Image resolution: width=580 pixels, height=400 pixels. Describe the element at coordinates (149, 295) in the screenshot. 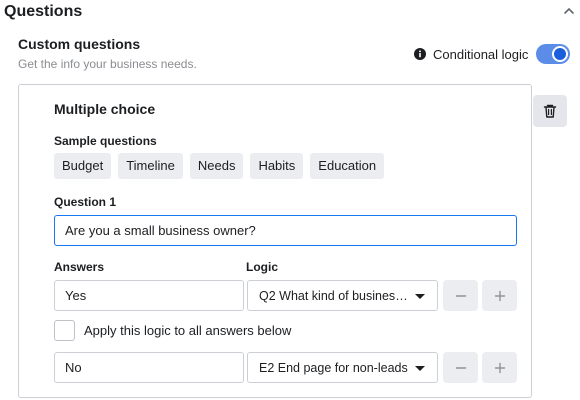

I see `answer-1-input` at that location.